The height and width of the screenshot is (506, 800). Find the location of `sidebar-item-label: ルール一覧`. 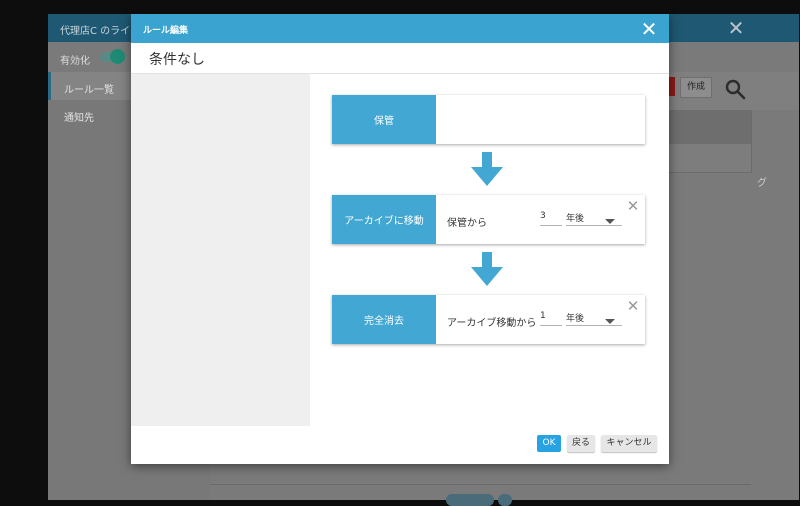

sidebar-item-label: ルール一覧 is located at coordinates (89, 90).